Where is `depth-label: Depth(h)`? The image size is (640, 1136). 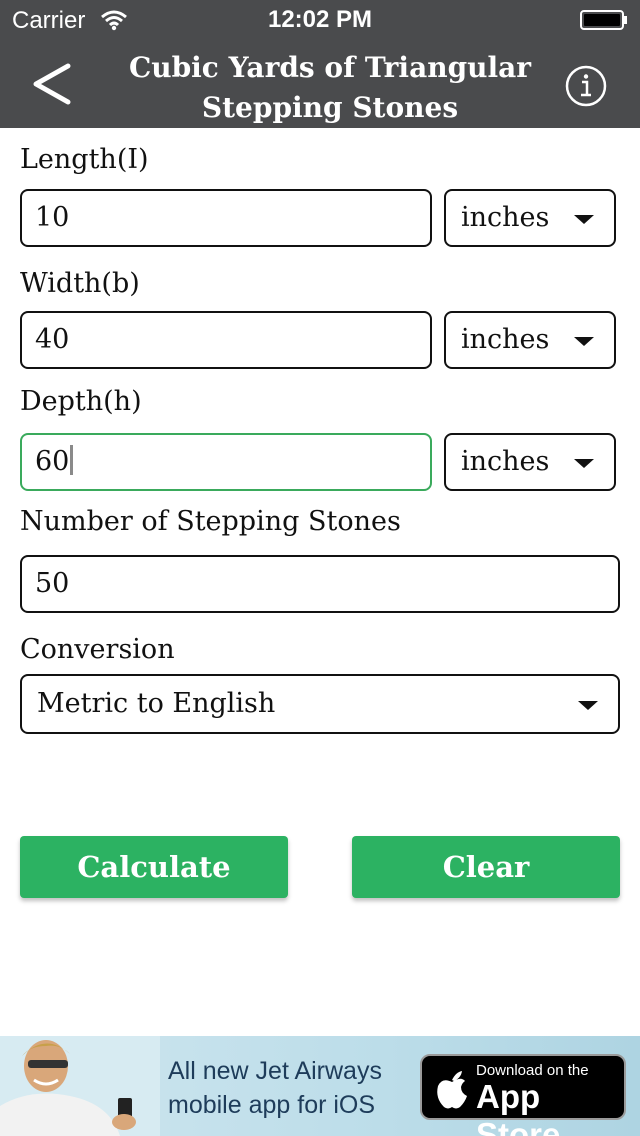
depth-label: Depth(h) is located at coordinates (81, 401).